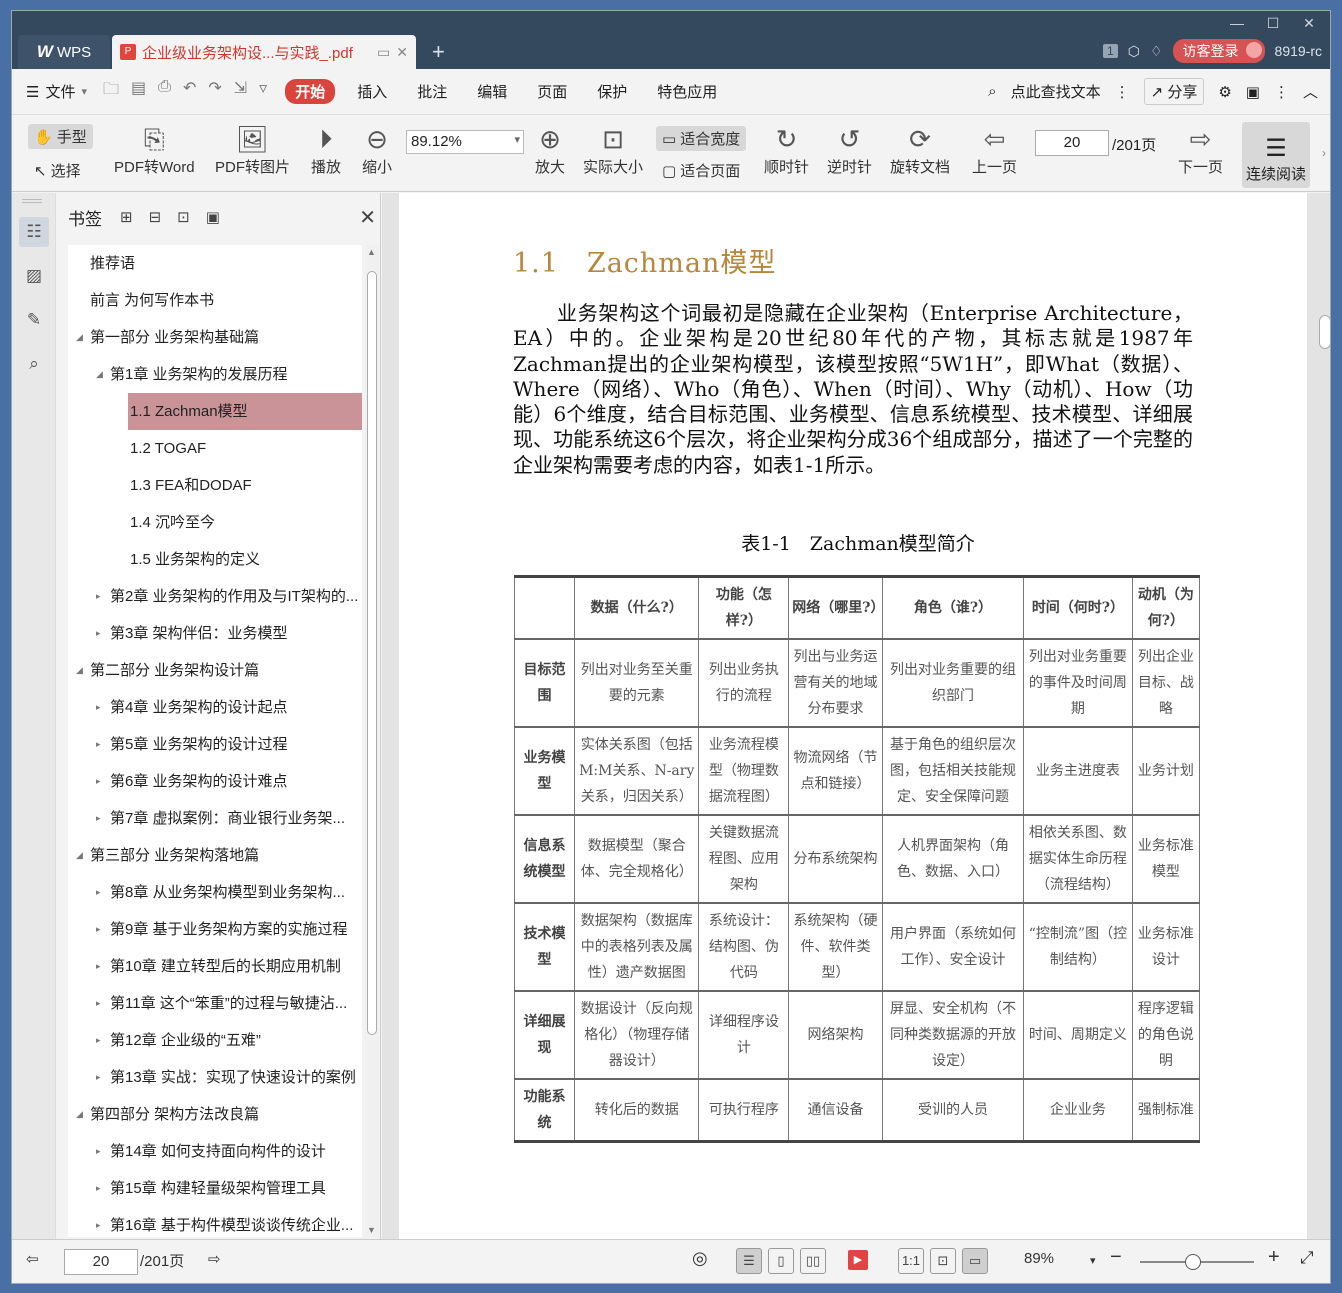 This screenshot has height=1293, width=1342. What do you see at coordinates (1273, 23) in the screenshot?
I see `maximize-button: ☐` at bounding box center [1273, 23].